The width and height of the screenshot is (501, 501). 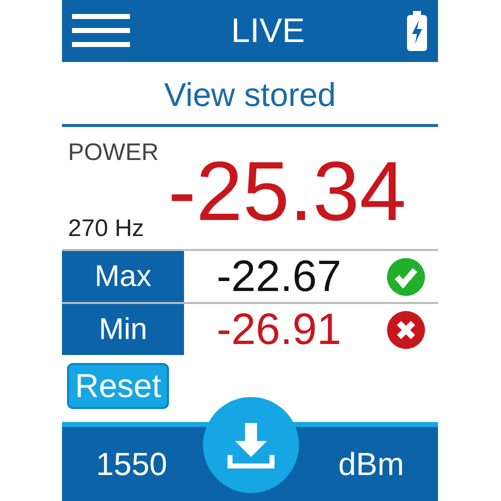 I want to click on wavelength-text: 1550, so click(x=132, y=464).